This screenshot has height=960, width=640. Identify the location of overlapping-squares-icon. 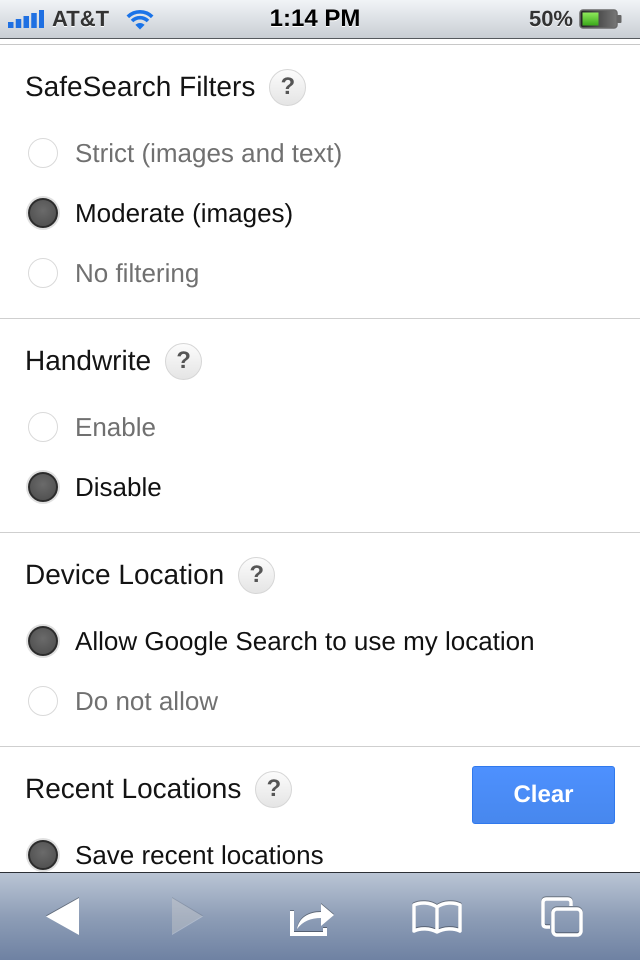
(561, 916).